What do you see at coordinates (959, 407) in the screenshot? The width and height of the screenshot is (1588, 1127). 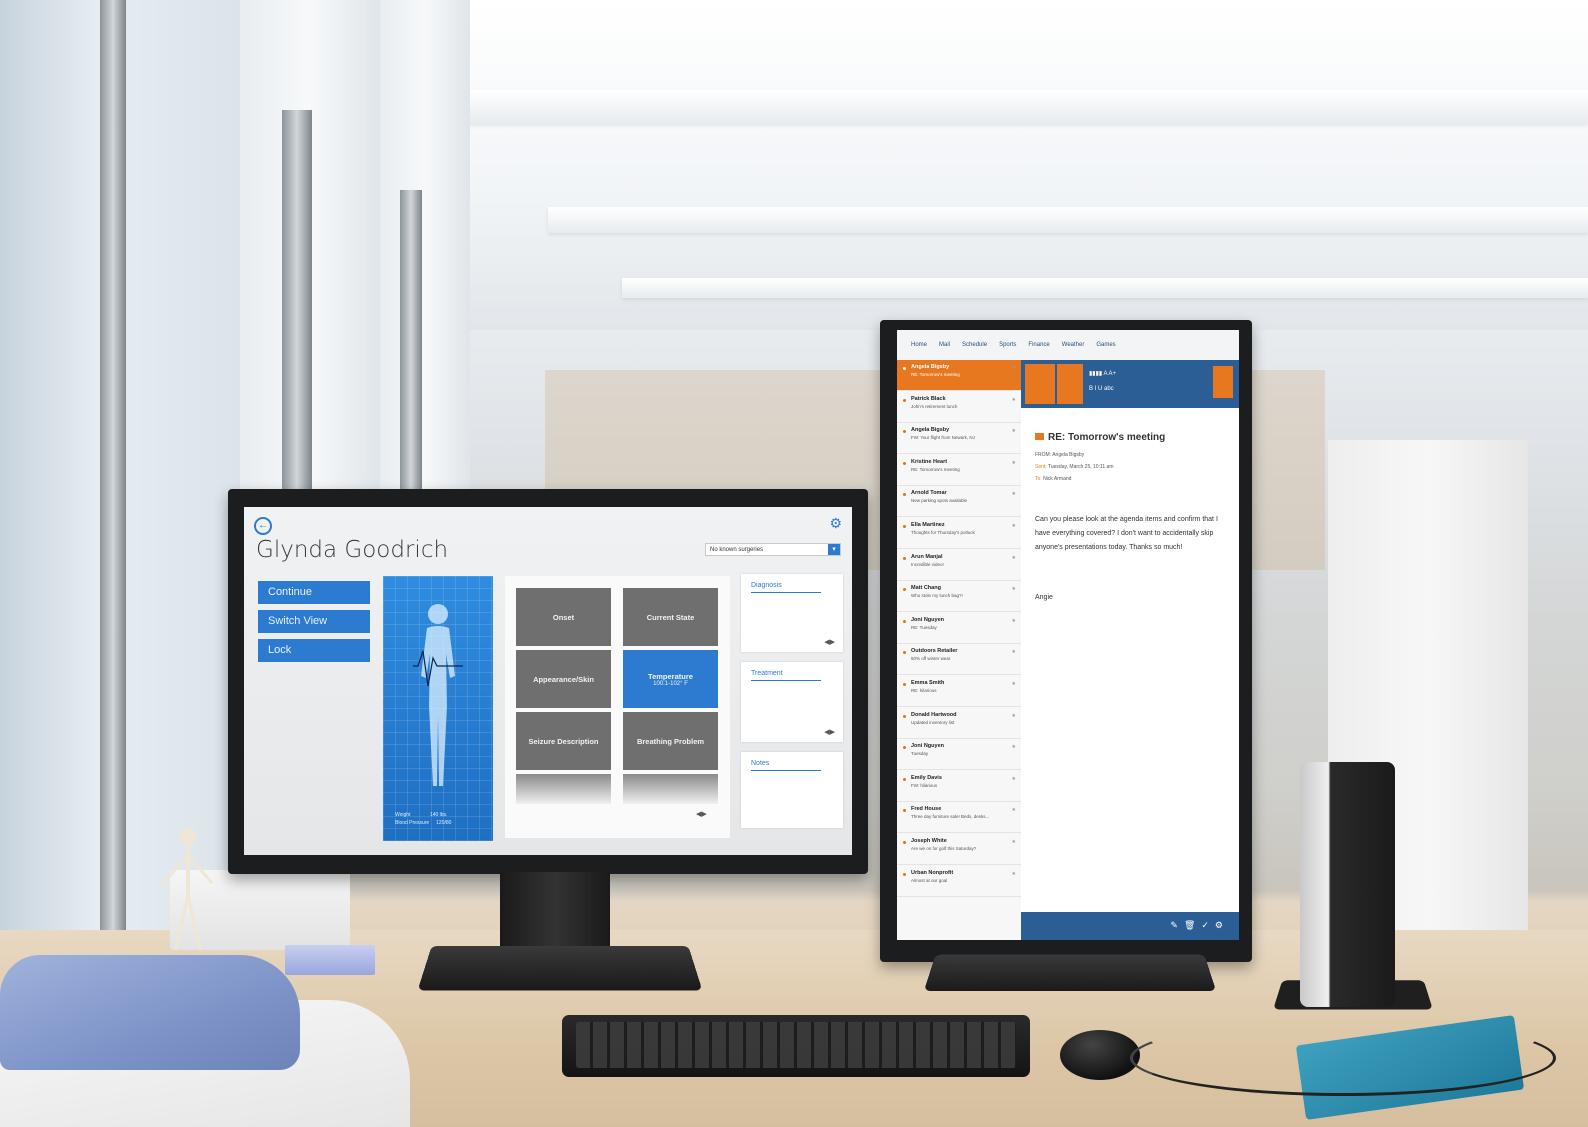 I see `message-list-item: Patrick Black John's retirement lunch ★` at bounding box center [959, 407].